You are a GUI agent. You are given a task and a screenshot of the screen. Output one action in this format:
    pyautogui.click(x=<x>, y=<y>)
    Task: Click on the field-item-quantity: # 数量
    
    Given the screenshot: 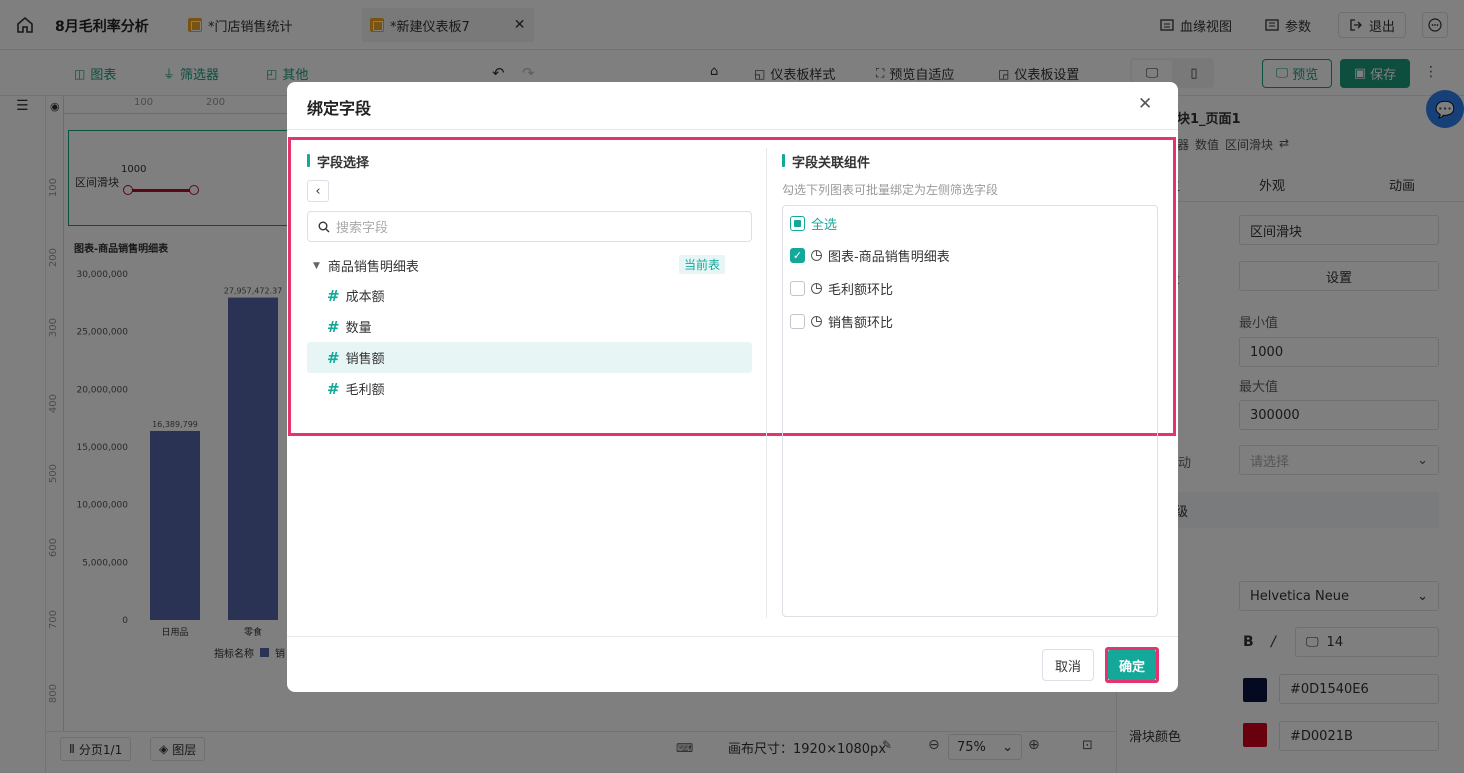 What is the action you would take?
    pyautogui.click(x=529, y=326)
    